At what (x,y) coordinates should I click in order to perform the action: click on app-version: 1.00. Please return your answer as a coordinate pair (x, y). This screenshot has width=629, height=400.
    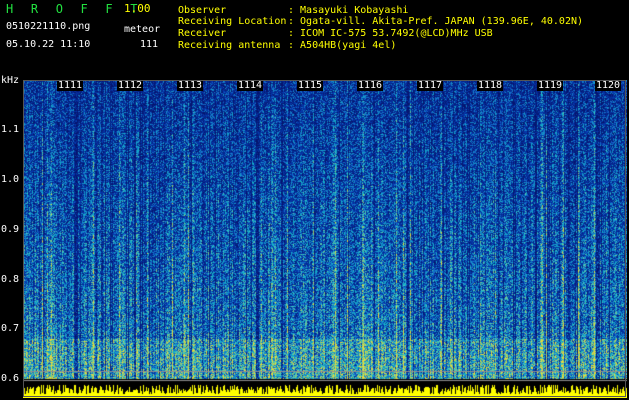
    Looking at the image, I should click on (137, 8).